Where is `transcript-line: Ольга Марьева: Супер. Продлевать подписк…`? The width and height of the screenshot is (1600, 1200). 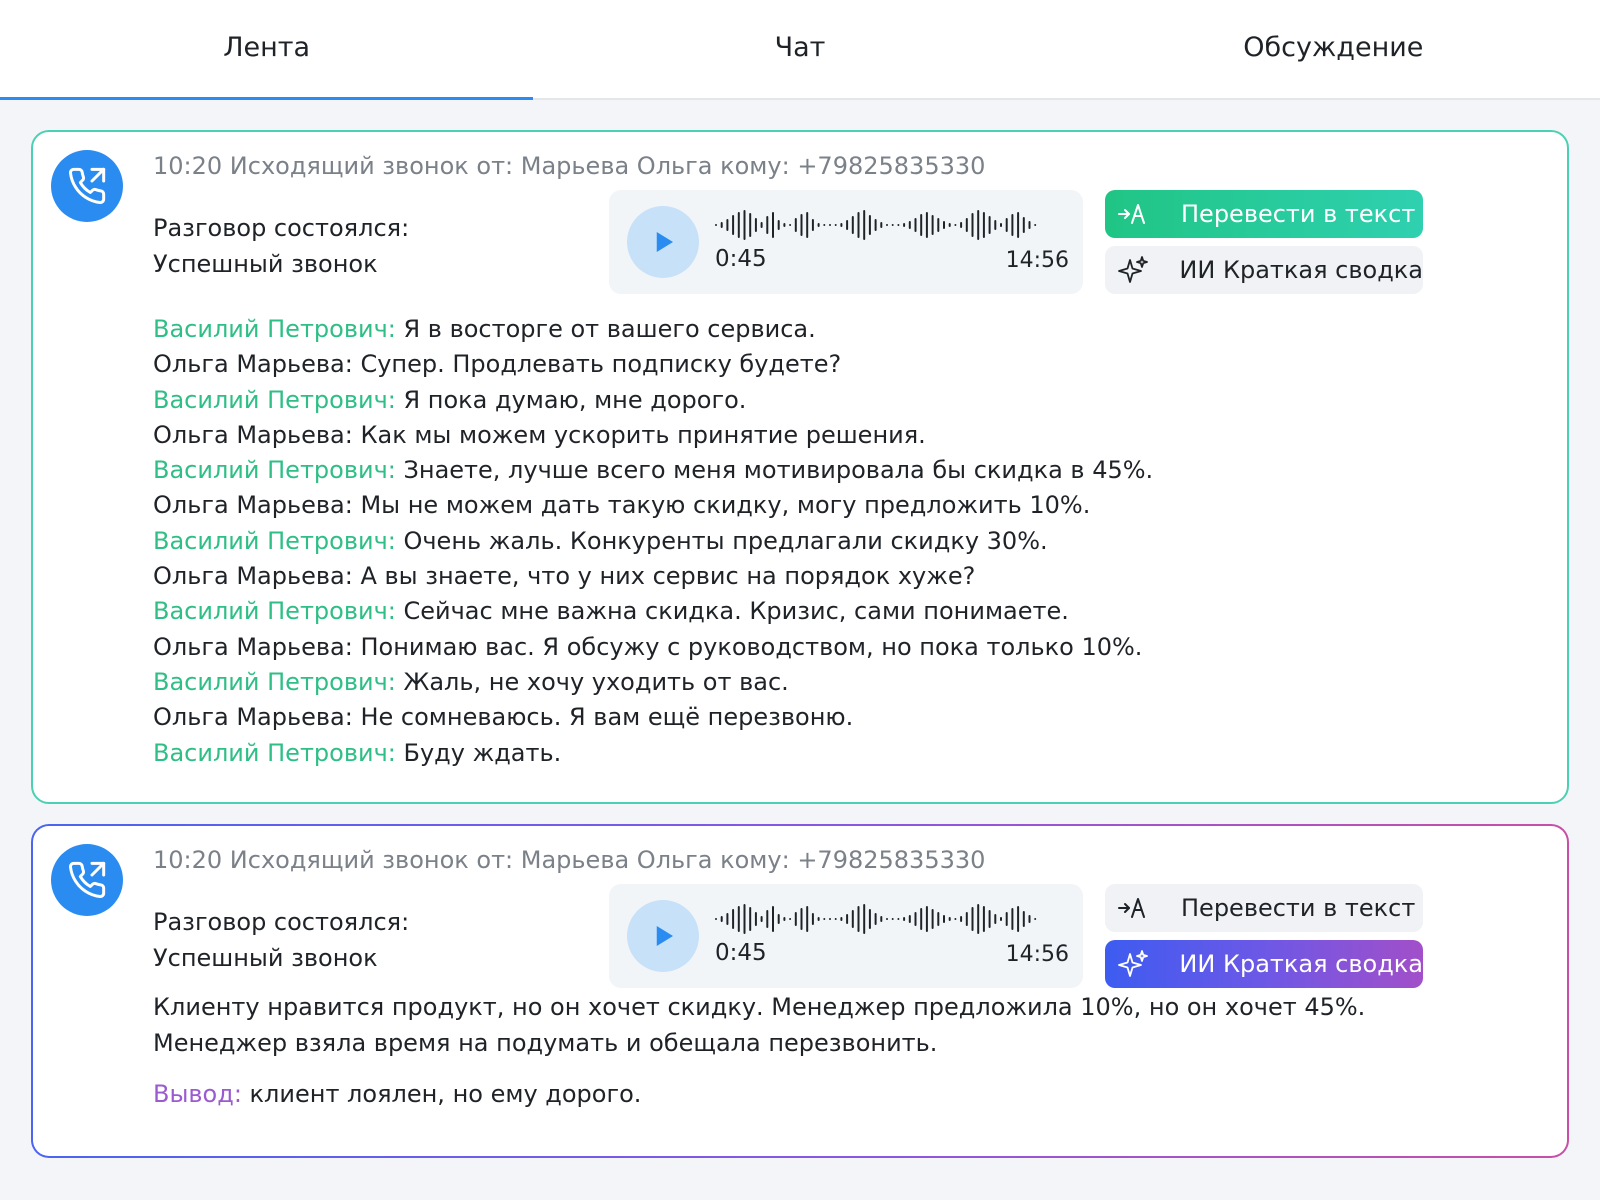
transcript-line: Ольга Марьева: Супер. Продлевать подписк… is located at coordinates (653, 364).